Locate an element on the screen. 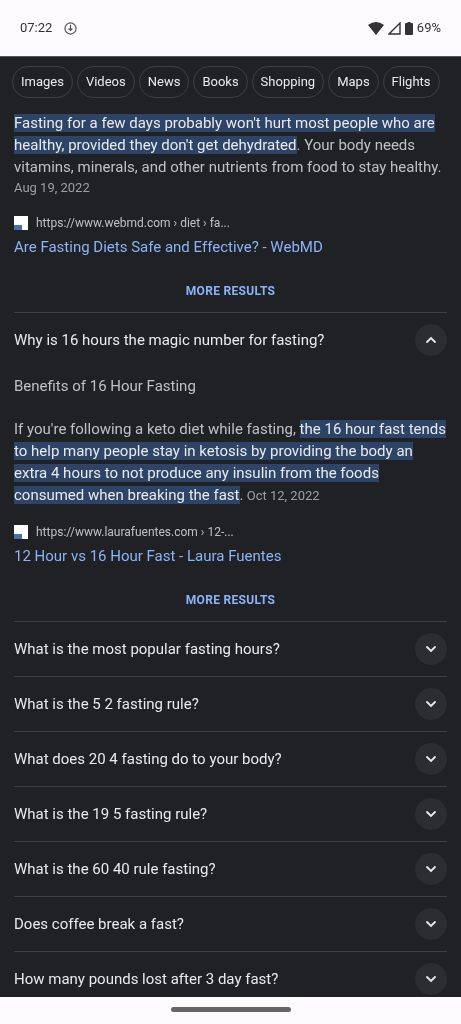 The image size is (461, 1024). answer-heading: Benefits of 16 Hour Fasting is located at coordinates (105, 386).